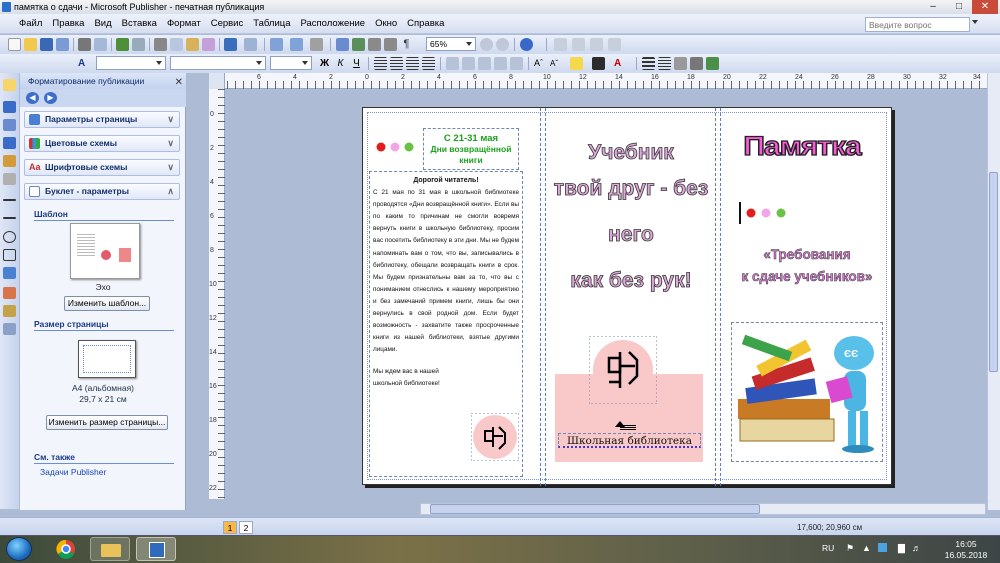 The height and width of the screenshot is (563, 1000). I want to click on language-indicator: RU, so click(828, 548).